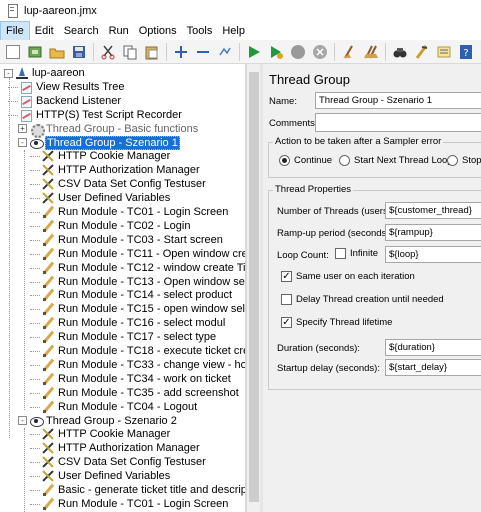 The height and width of the screenshot is (512, 481). Describe the element at coordinates (158, 31) in the screenshot. I see `menu-options: Options` at that location.